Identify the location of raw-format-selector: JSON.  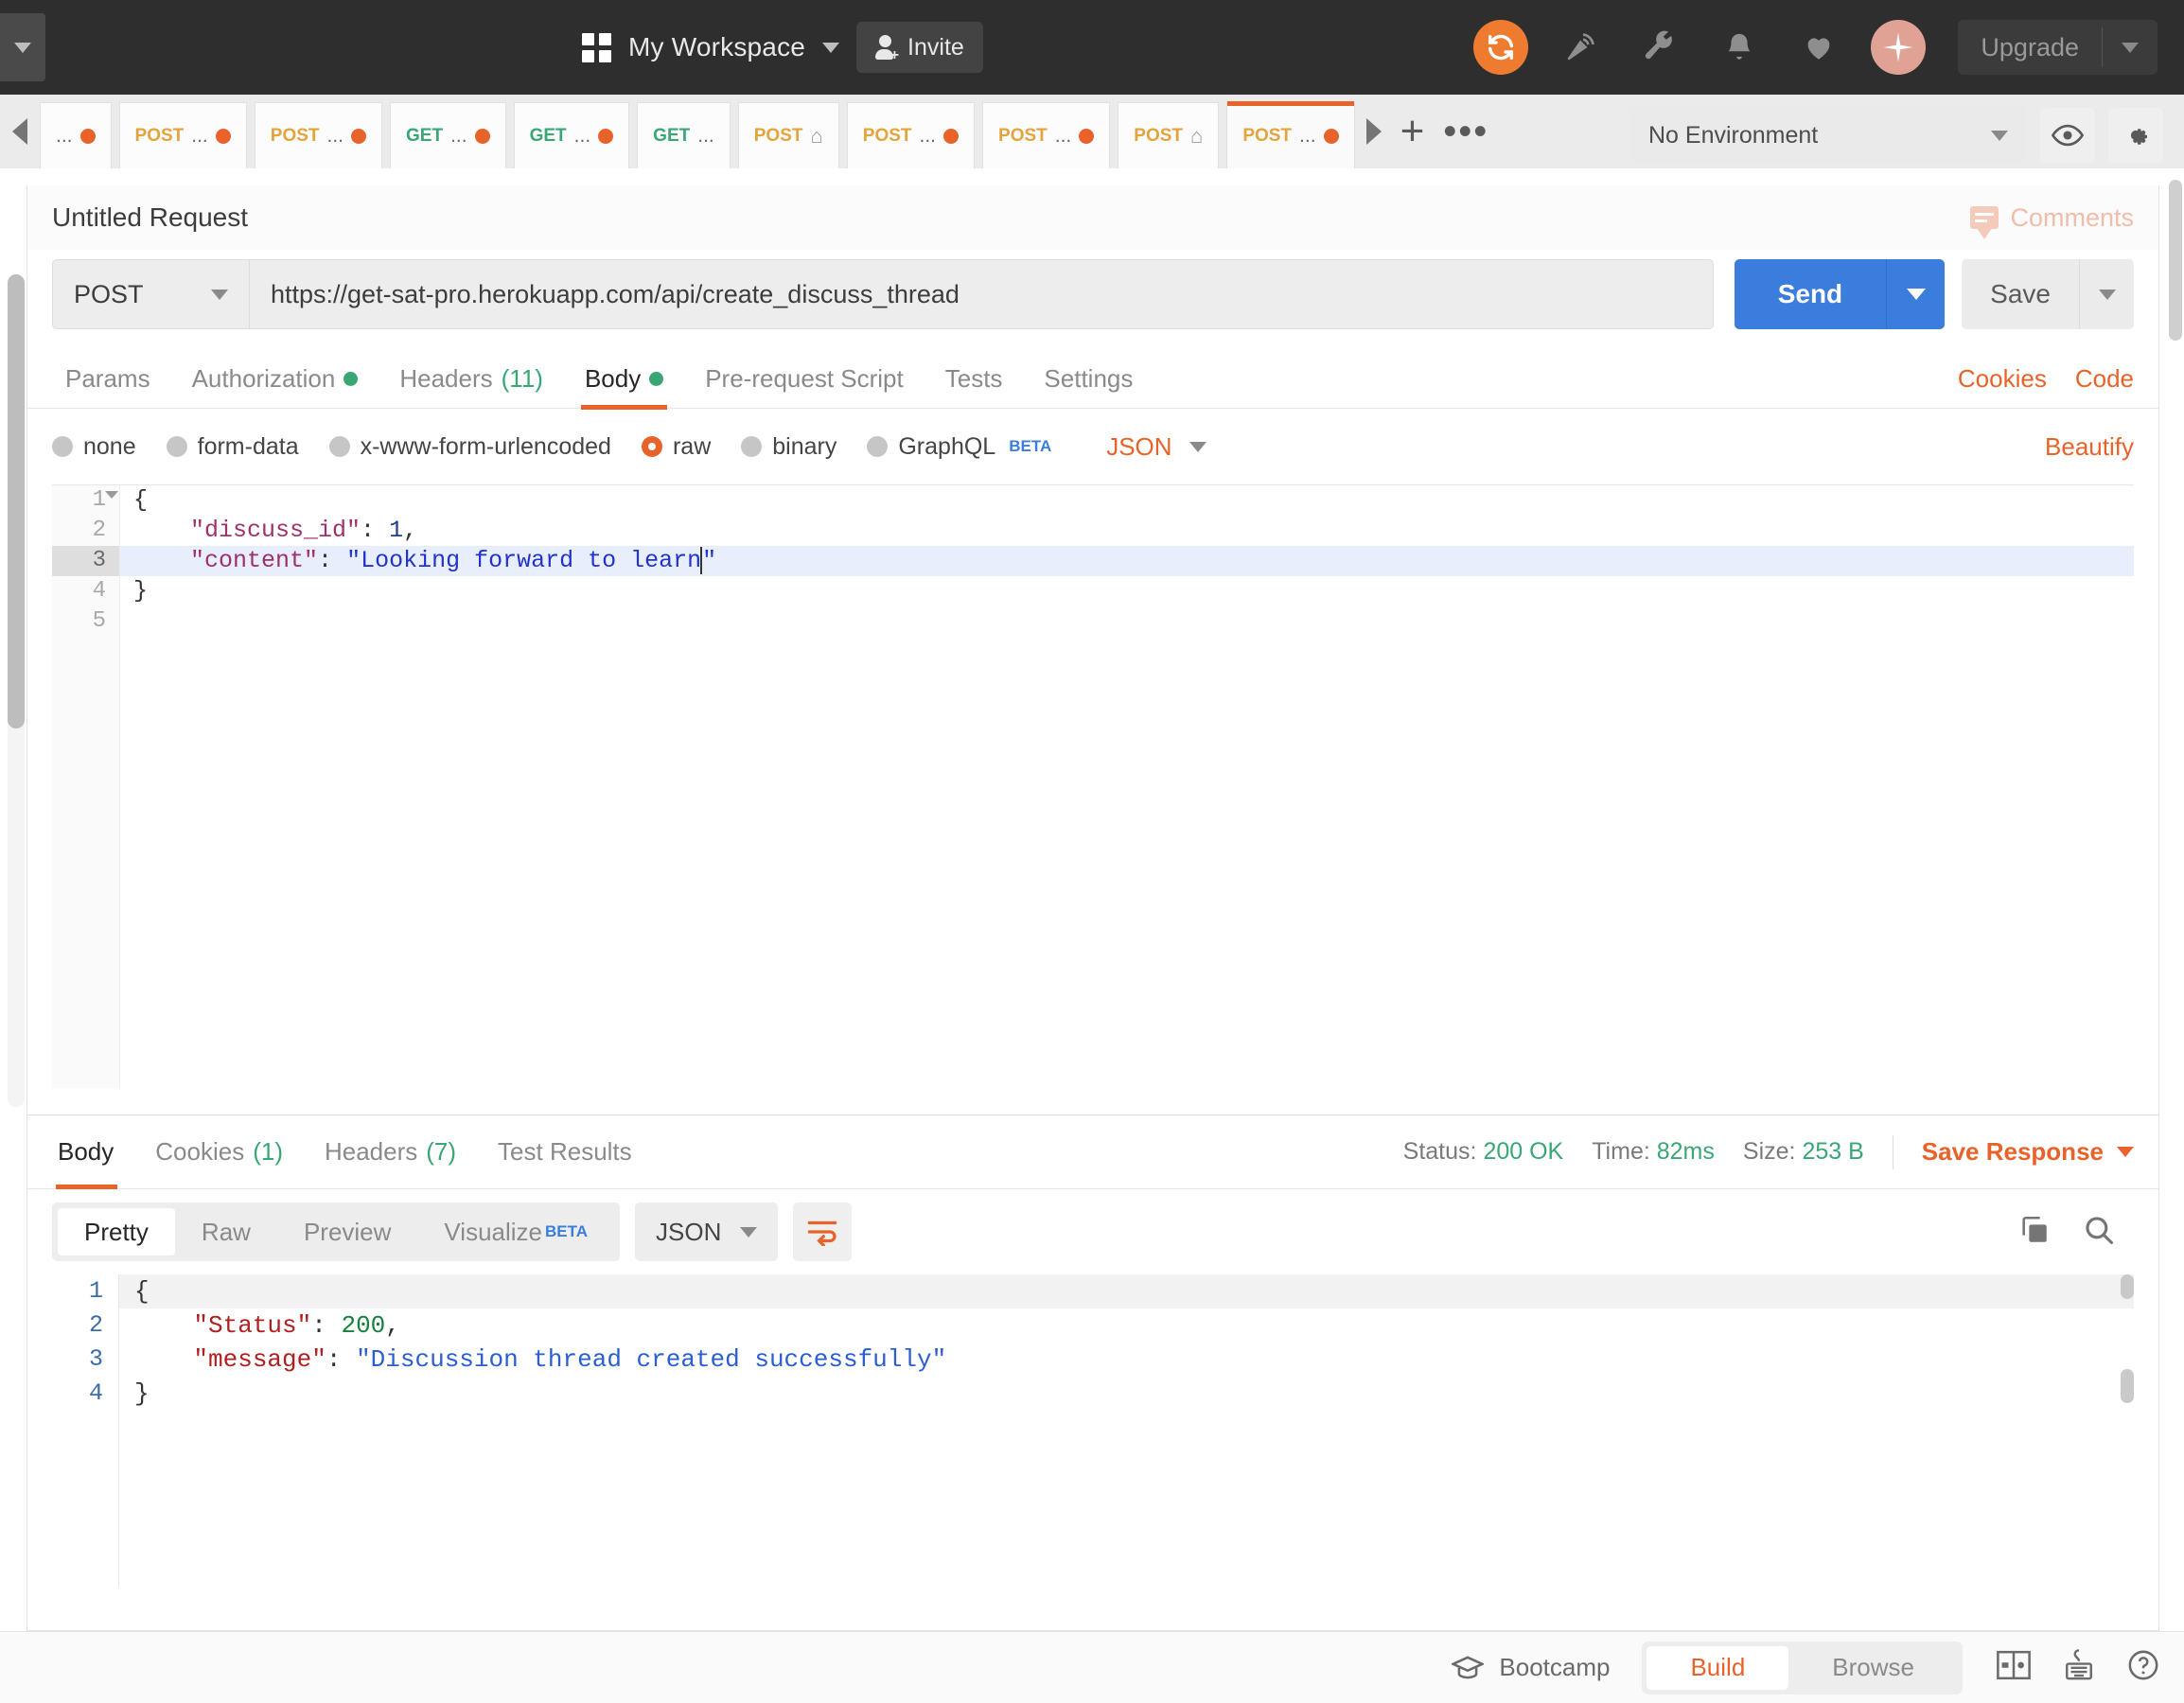
(1156, 447).